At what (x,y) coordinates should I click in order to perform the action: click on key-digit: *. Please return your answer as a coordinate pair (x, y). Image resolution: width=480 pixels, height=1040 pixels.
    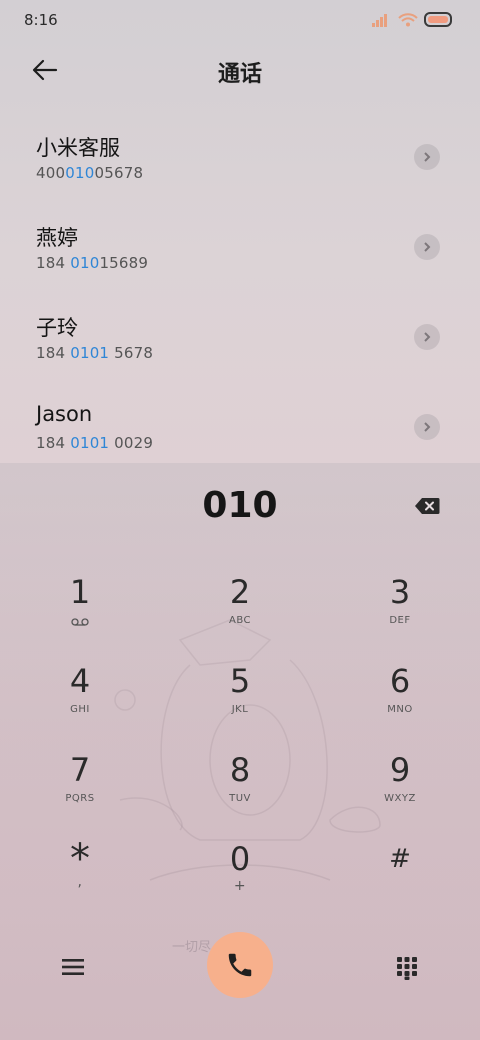
    Looking at the image, I should click on (80, 859).